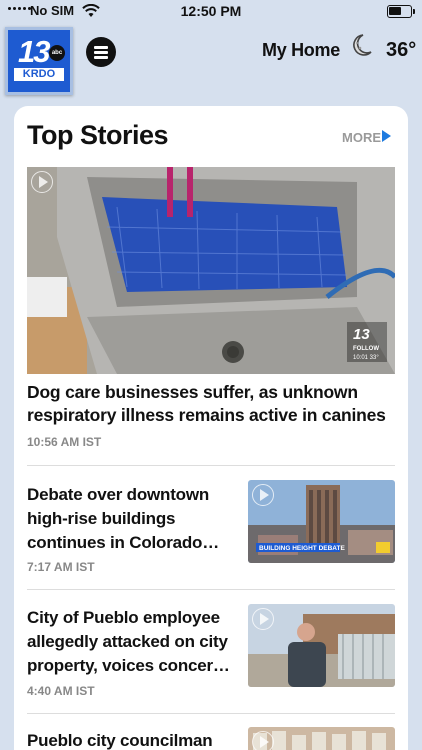 The image size is (422, 750). What do you see at coordinates (321, 521) in the screenshot?
I see `story-thumbnail: BUILDING HEIGHT DEBATE` at bounding box center [321, 521].